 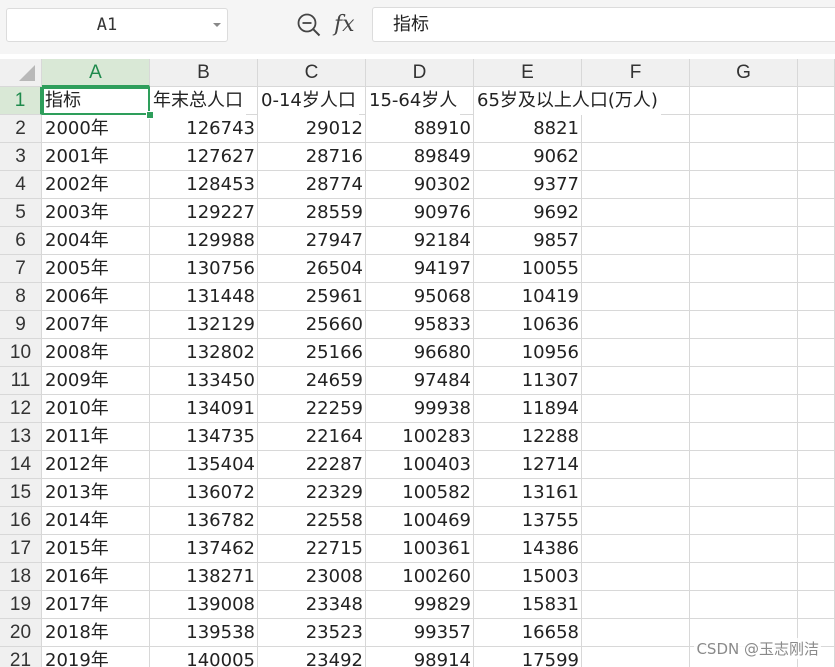 What do you see at coordinates (312, 269) in the screenshot?
I see `cell-C7: 26504` at bounding box center [312, 269].